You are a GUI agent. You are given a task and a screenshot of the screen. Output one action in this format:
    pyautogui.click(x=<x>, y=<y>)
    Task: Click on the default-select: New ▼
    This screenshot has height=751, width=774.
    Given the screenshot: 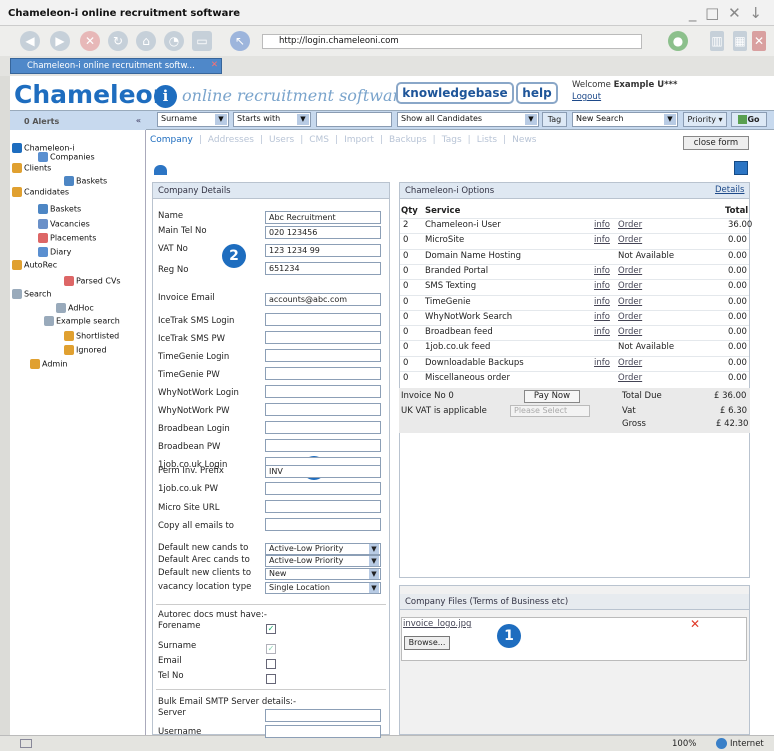 What is the action you would take?
    pyautogui.click(x=323, y=574)
    